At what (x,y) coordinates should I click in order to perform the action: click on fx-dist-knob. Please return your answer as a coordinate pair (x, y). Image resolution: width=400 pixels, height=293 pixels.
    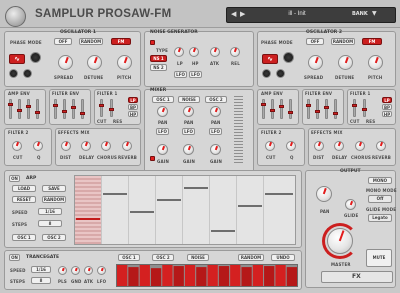
    Looking at the image, I should click on (66, 146).